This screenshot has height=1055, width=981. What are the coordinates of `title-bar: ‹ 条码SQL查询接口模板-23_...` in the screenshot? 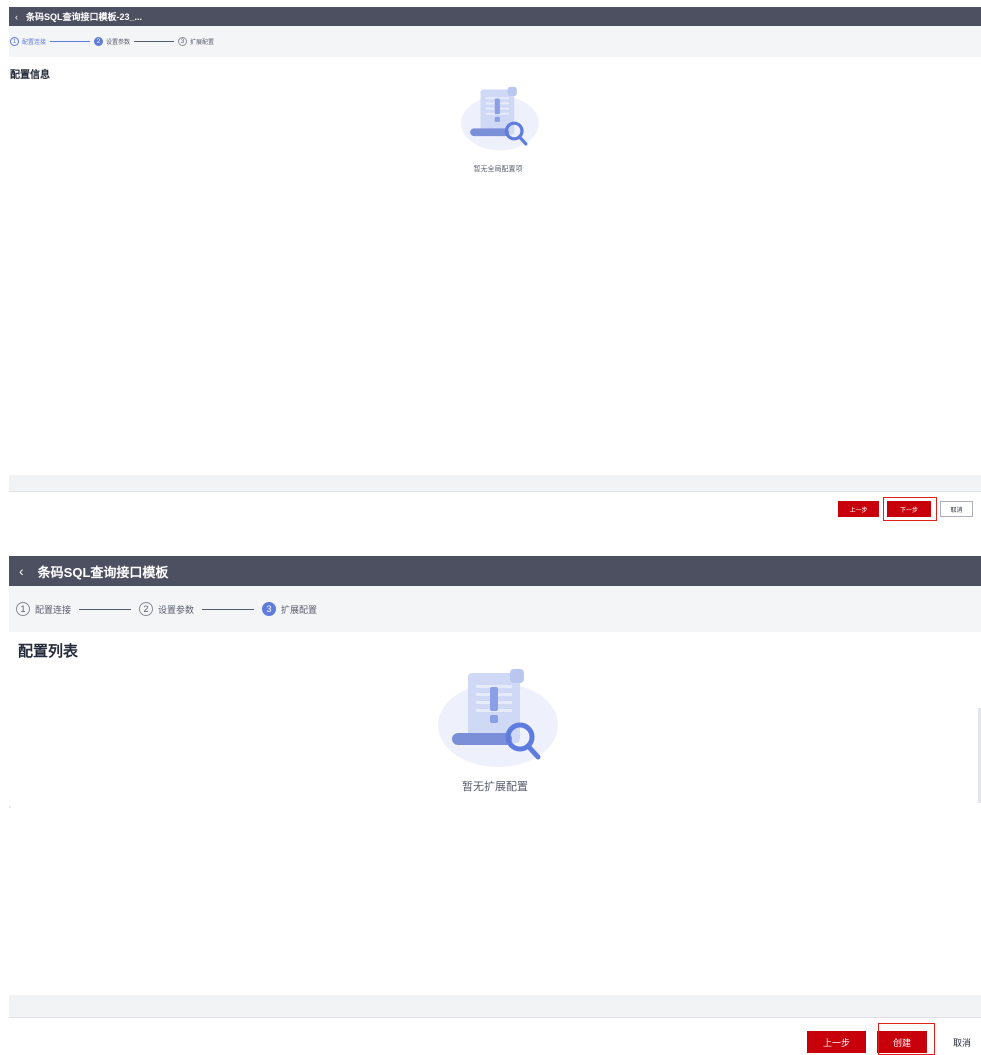 It's located at (495, 16).